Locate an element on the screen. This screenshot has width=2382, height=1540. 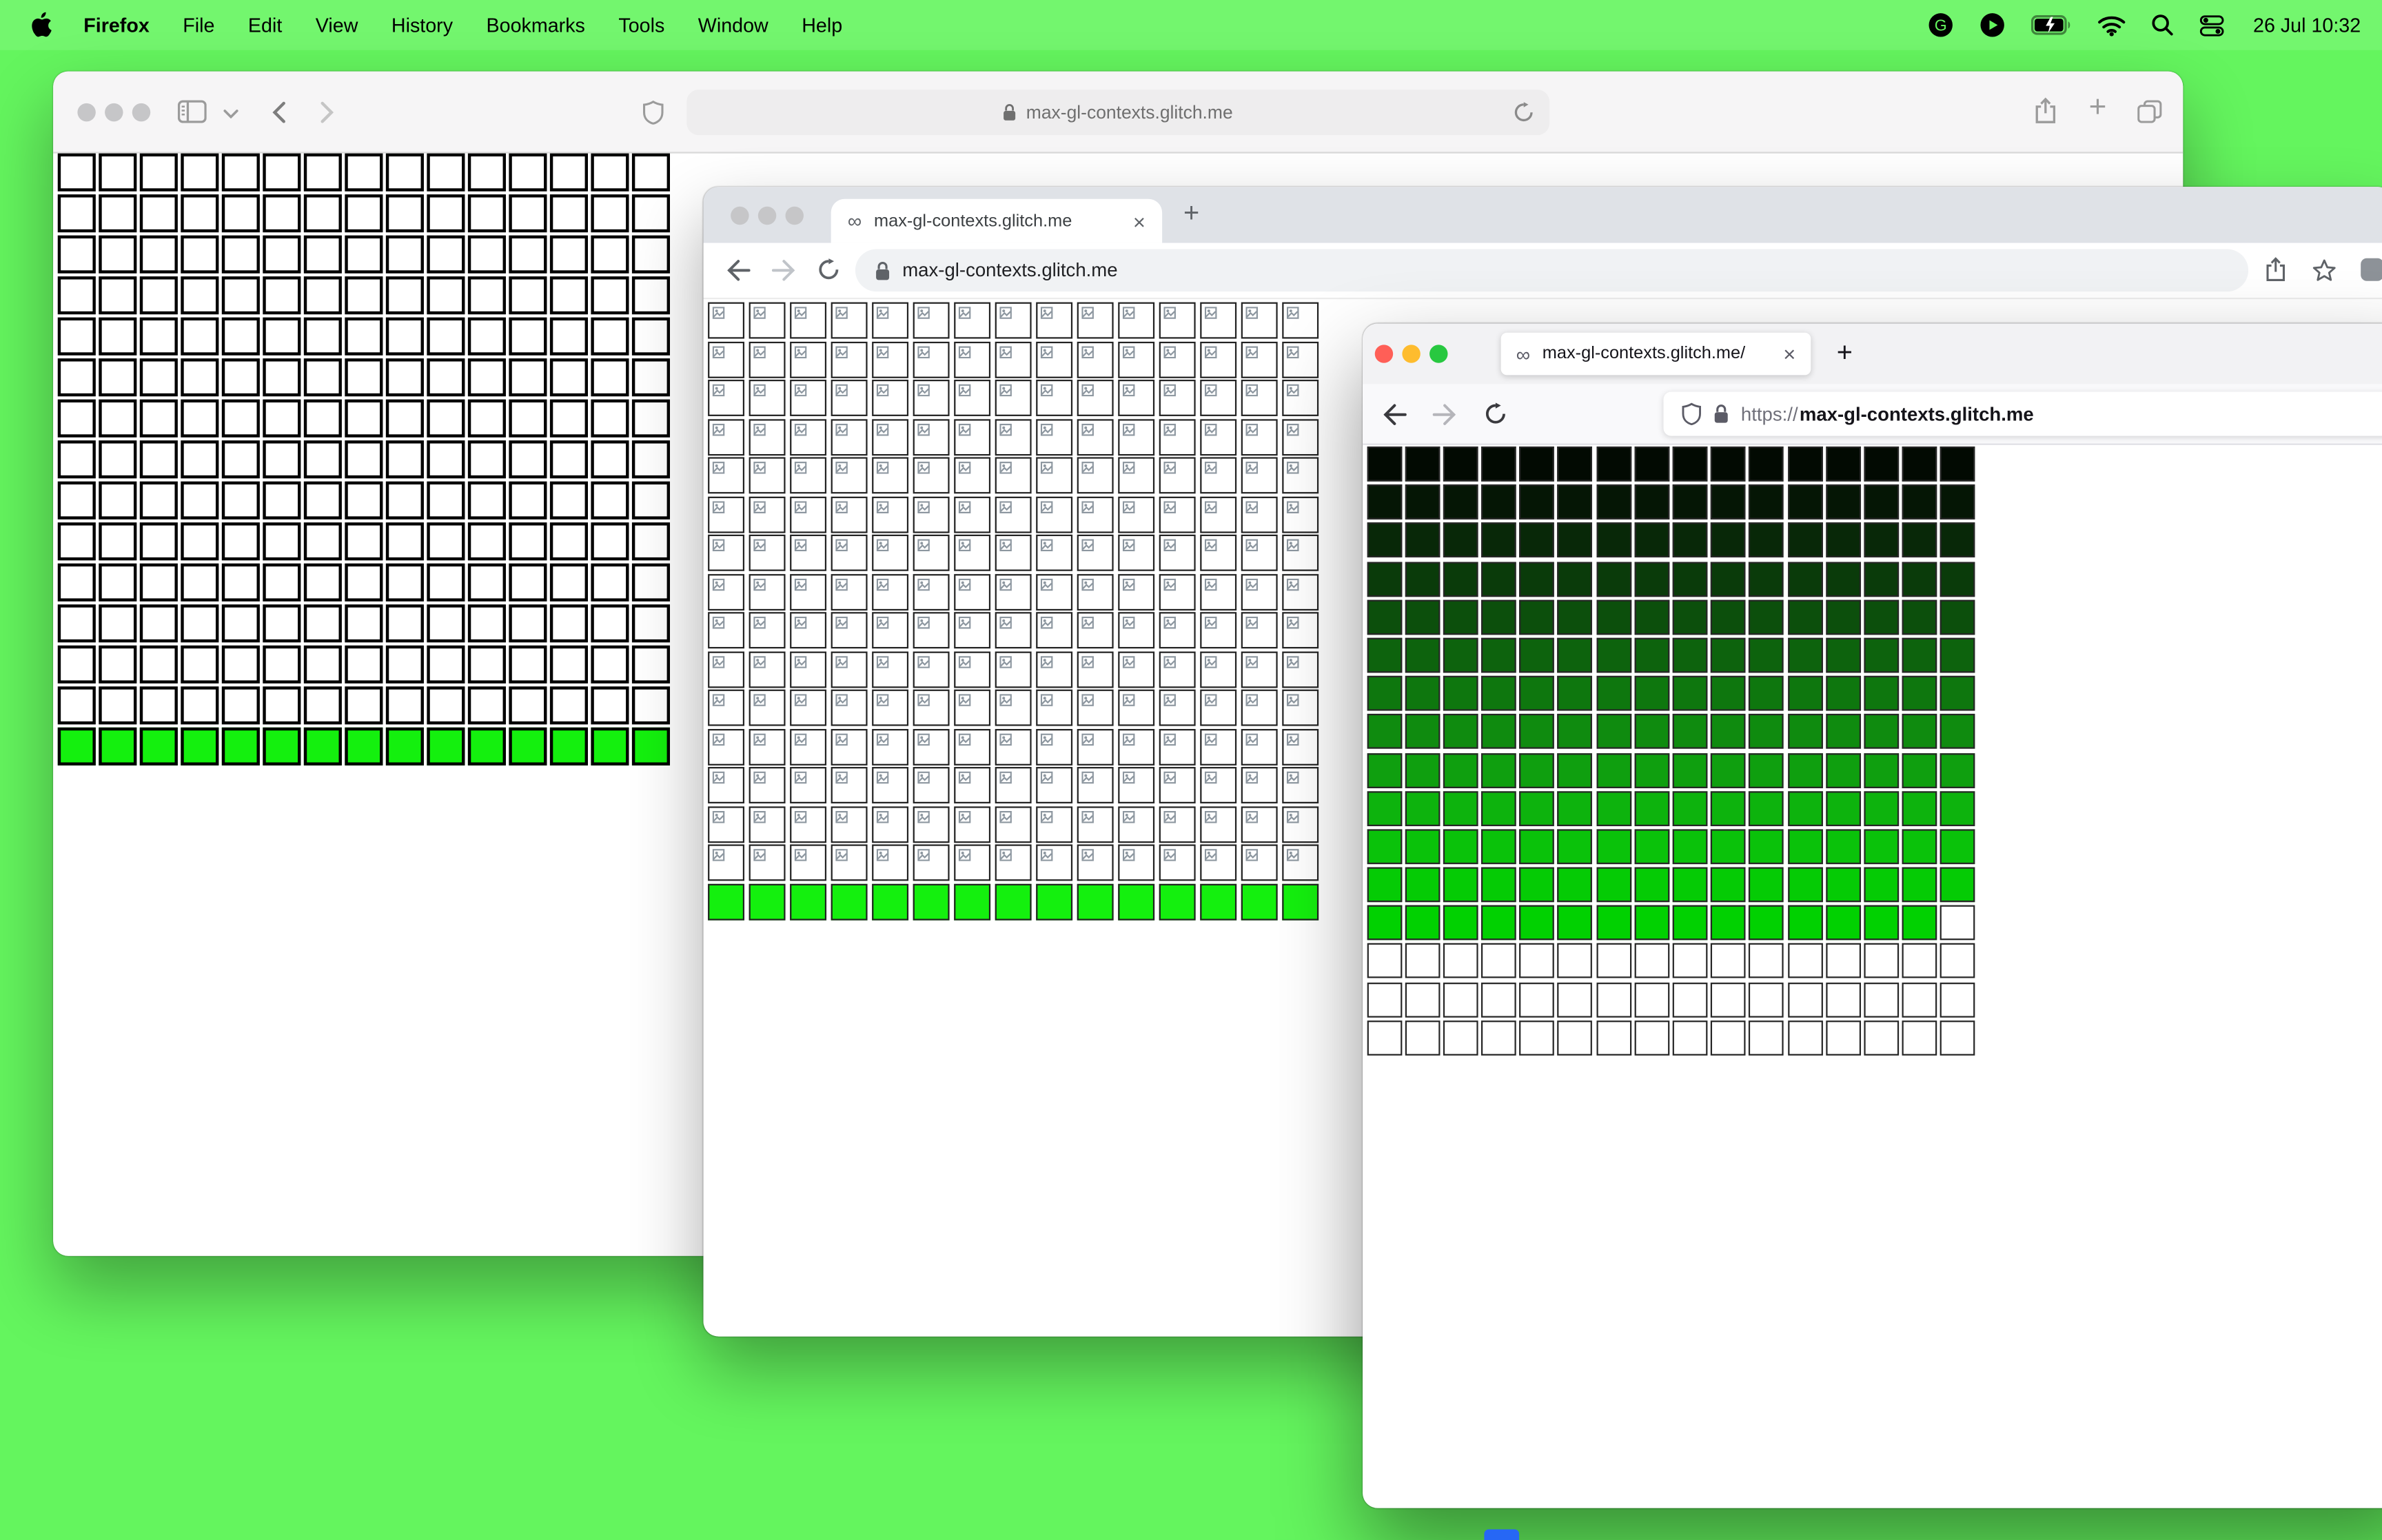
bookmark-star-icon is located at coordinates (2324, 270).